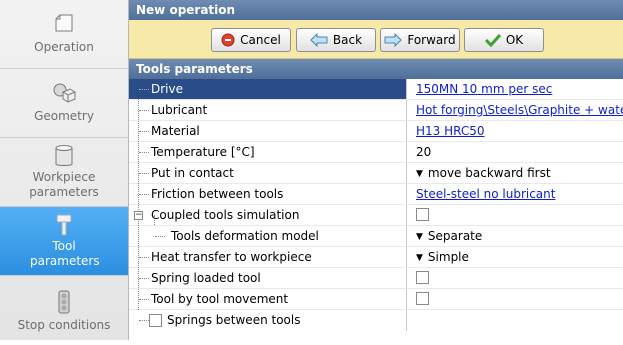  Describe the element at coordinates (64, 302) in the screenshot. I see `traffic-light-icon` at that location.